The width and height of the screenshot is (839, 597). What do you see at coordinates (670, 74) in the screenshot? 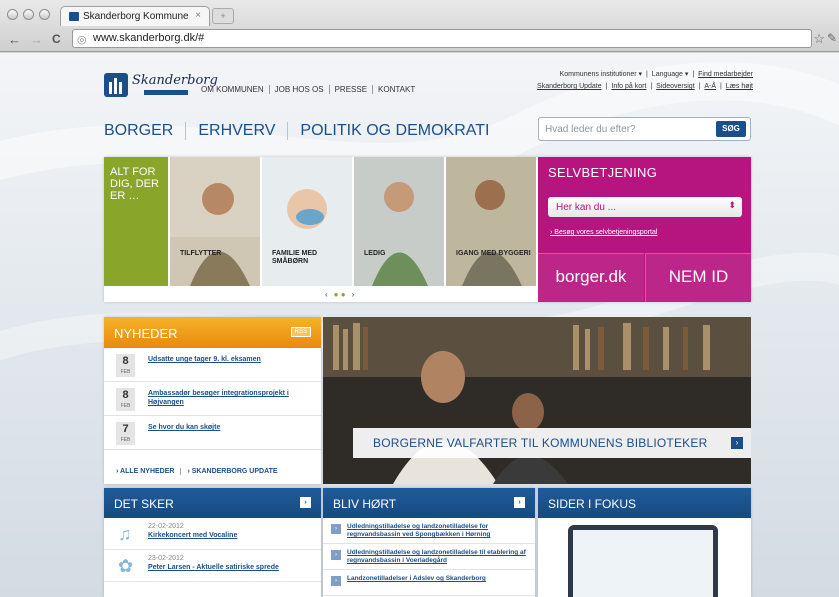
I see `language-dropdown: Language ▾` at bounding box center [670, 74].